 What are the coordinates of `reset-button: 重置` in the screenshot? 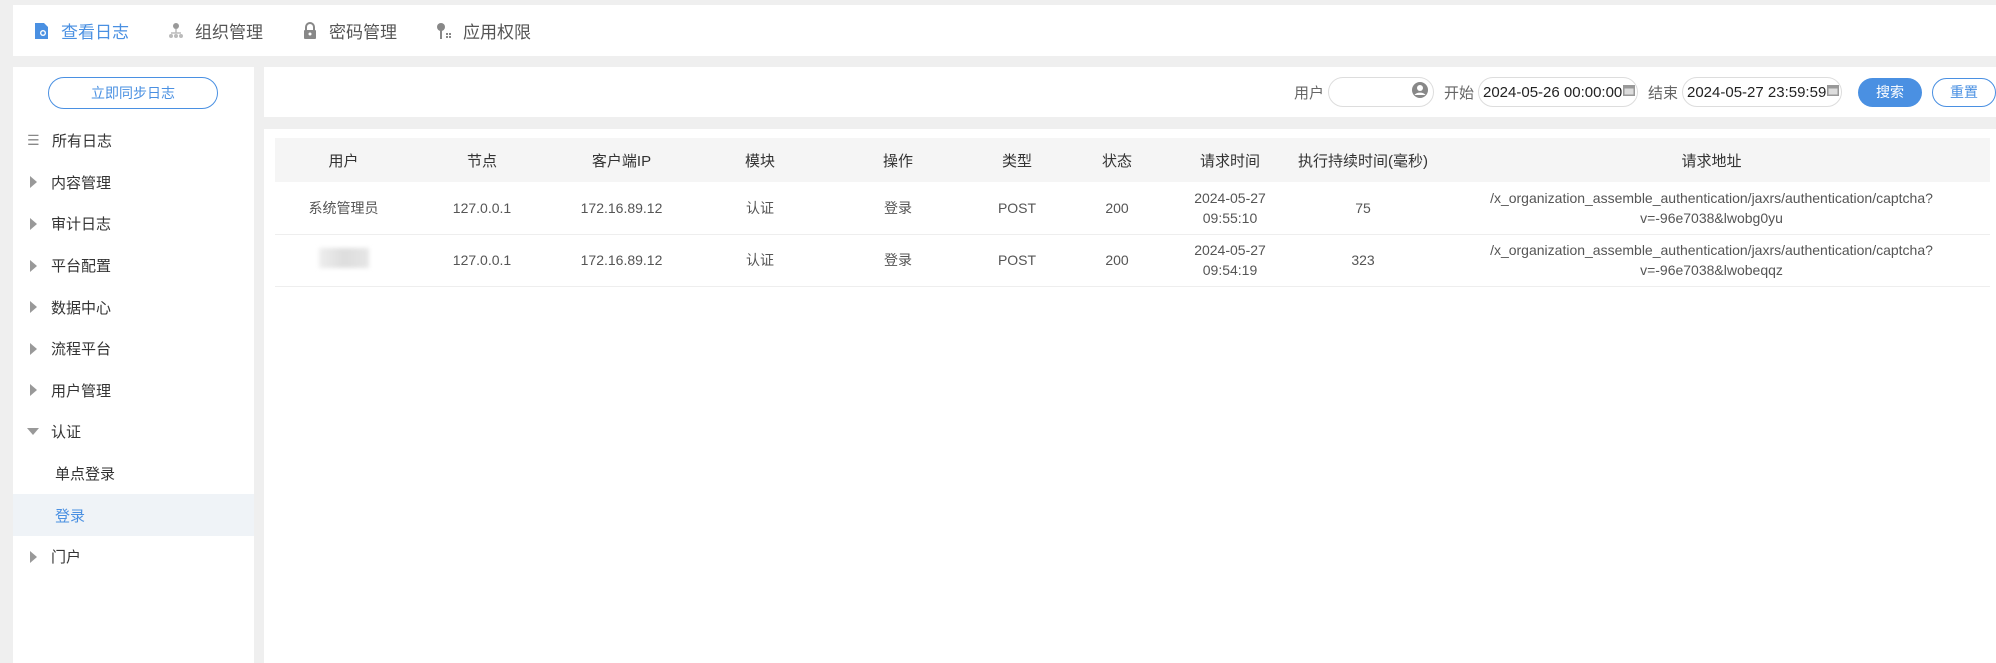 It's located at (1964, 92).